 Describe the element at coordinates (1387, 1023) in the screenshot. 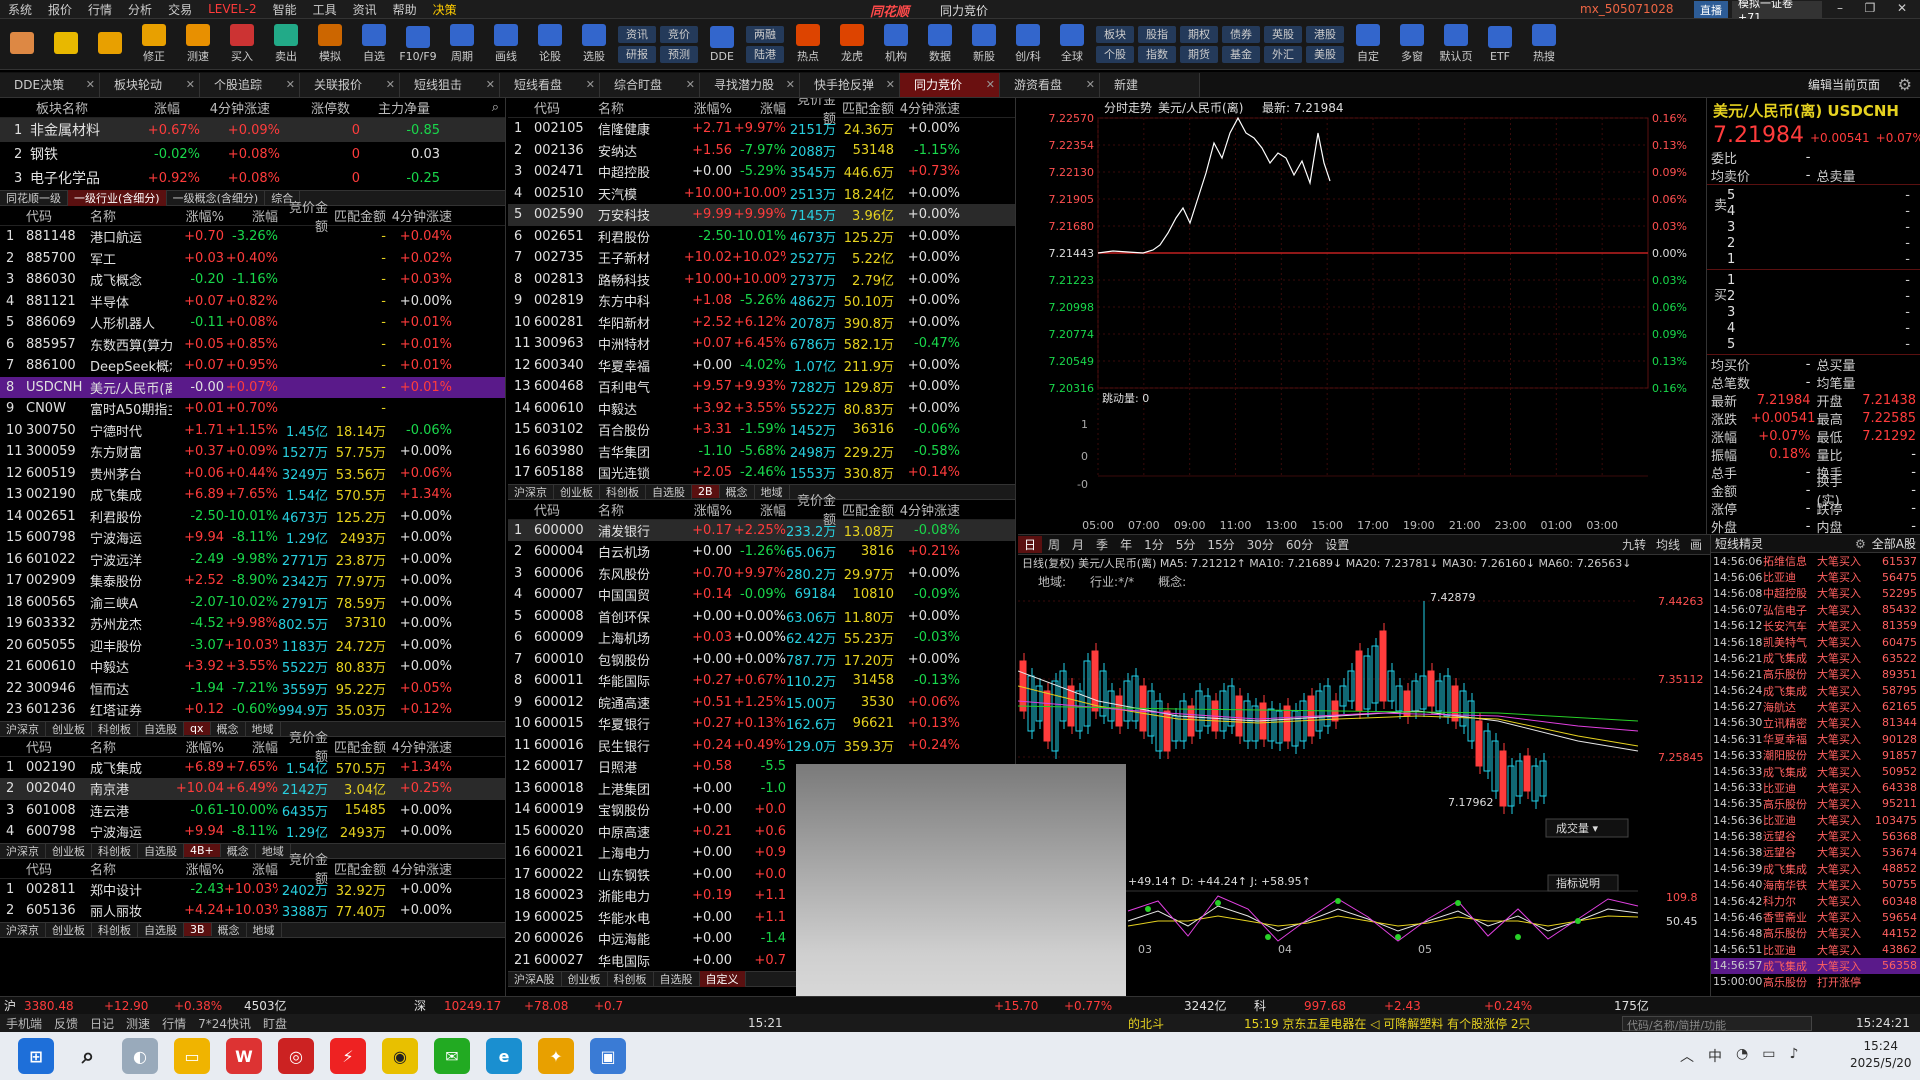

I see `news-ticker: 15:19 京东五星电器在 ◁ 可降解塑料 有个股涨停 2只` at that location.